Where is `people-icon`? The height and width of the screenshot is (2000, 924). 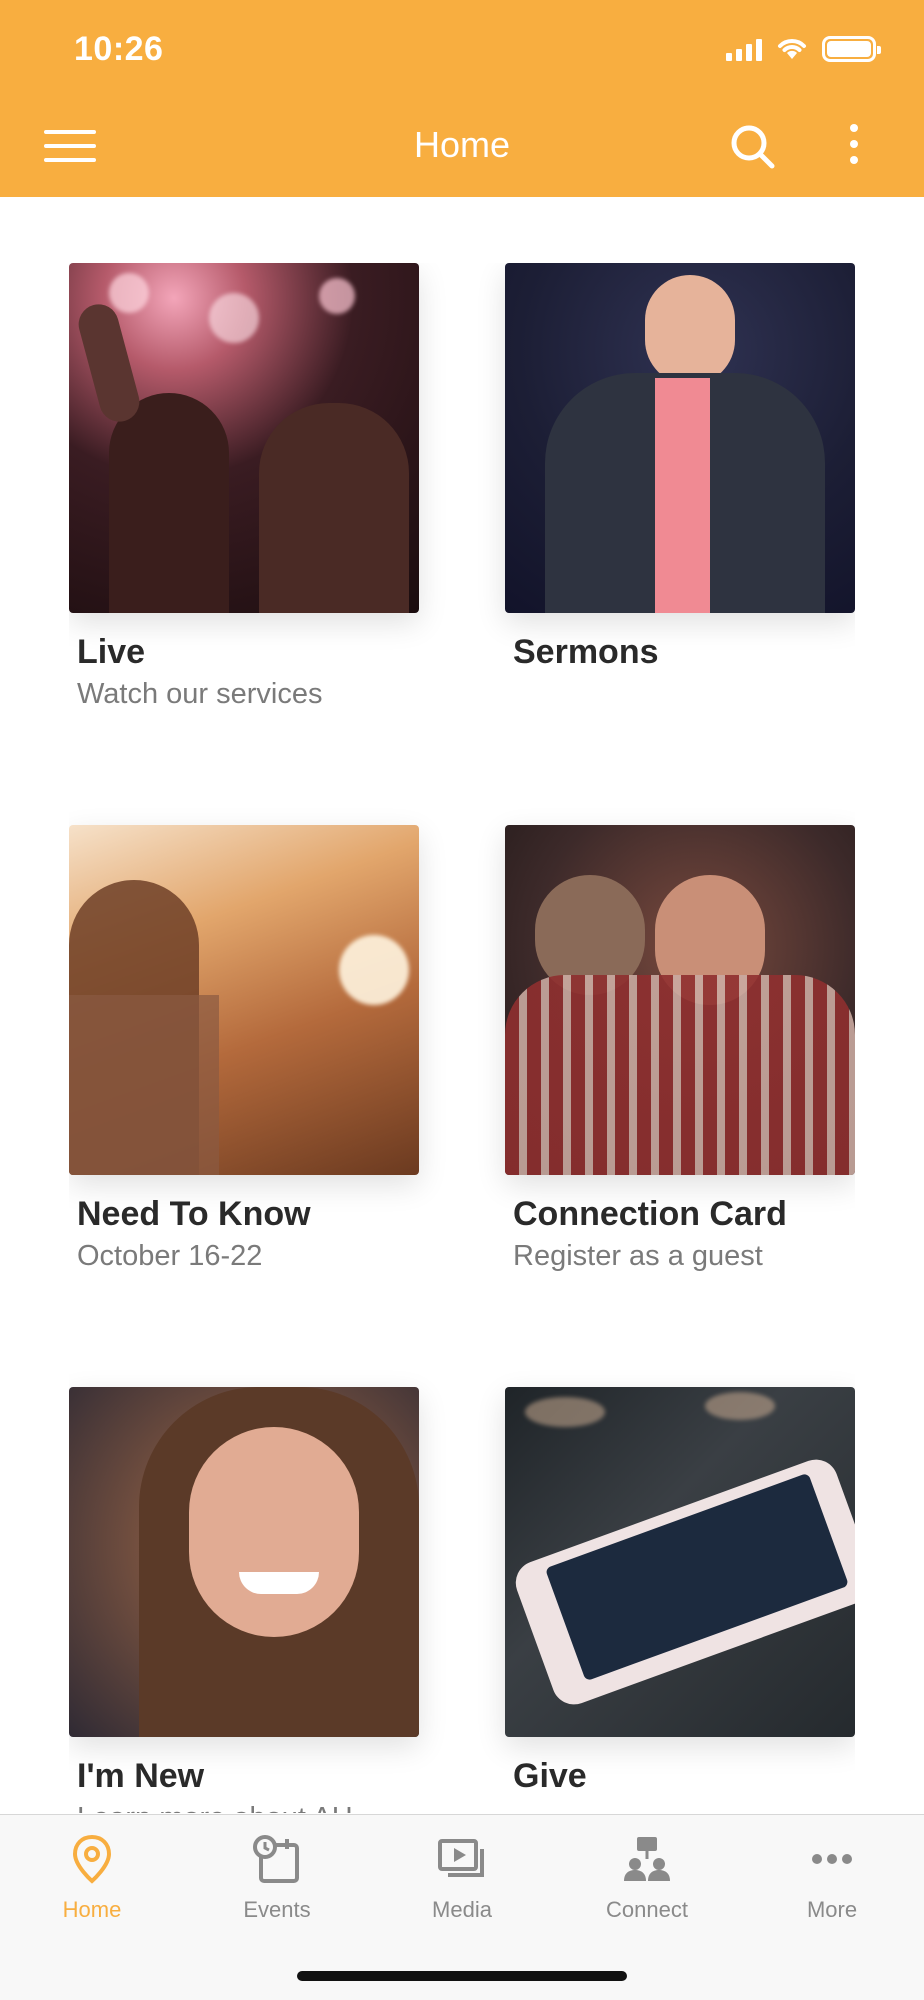
people-icon is located at coordinates (647, 1859).